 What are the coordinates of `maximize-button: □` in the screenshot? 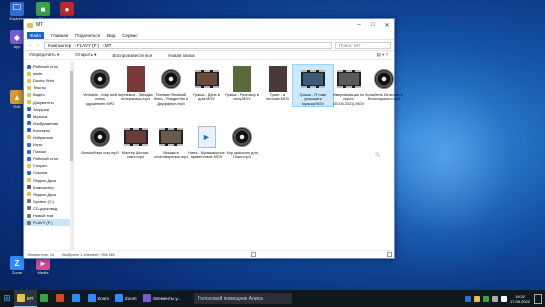 It's located at (373, 25).